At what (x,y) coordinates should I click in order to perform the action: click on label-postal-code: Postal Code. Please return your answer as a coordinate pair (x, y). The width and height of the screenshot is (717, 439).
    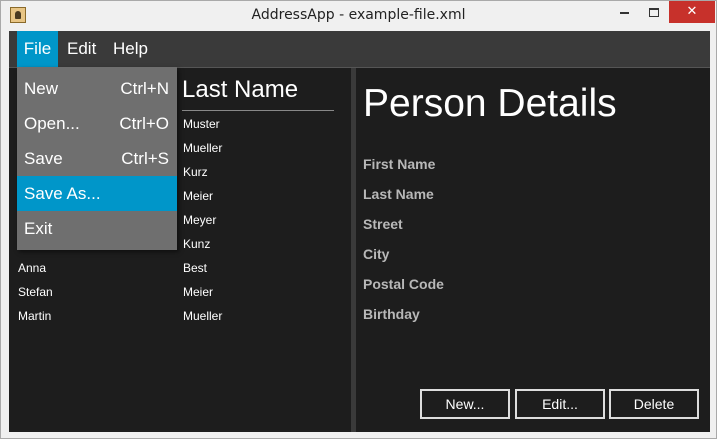
    Looking at the image, I should click on (403, 284).